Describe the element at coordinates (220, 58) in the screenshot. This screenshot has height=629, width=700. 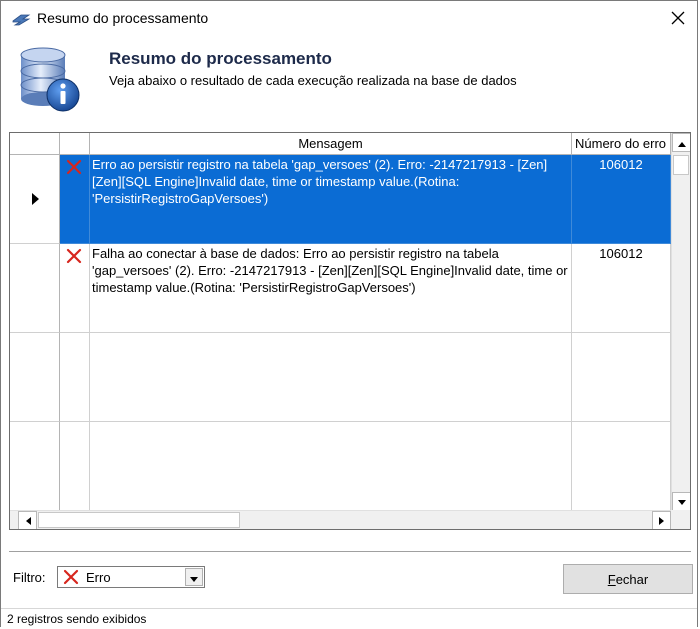
I see `header-title: Resumo do processamento` at that location.